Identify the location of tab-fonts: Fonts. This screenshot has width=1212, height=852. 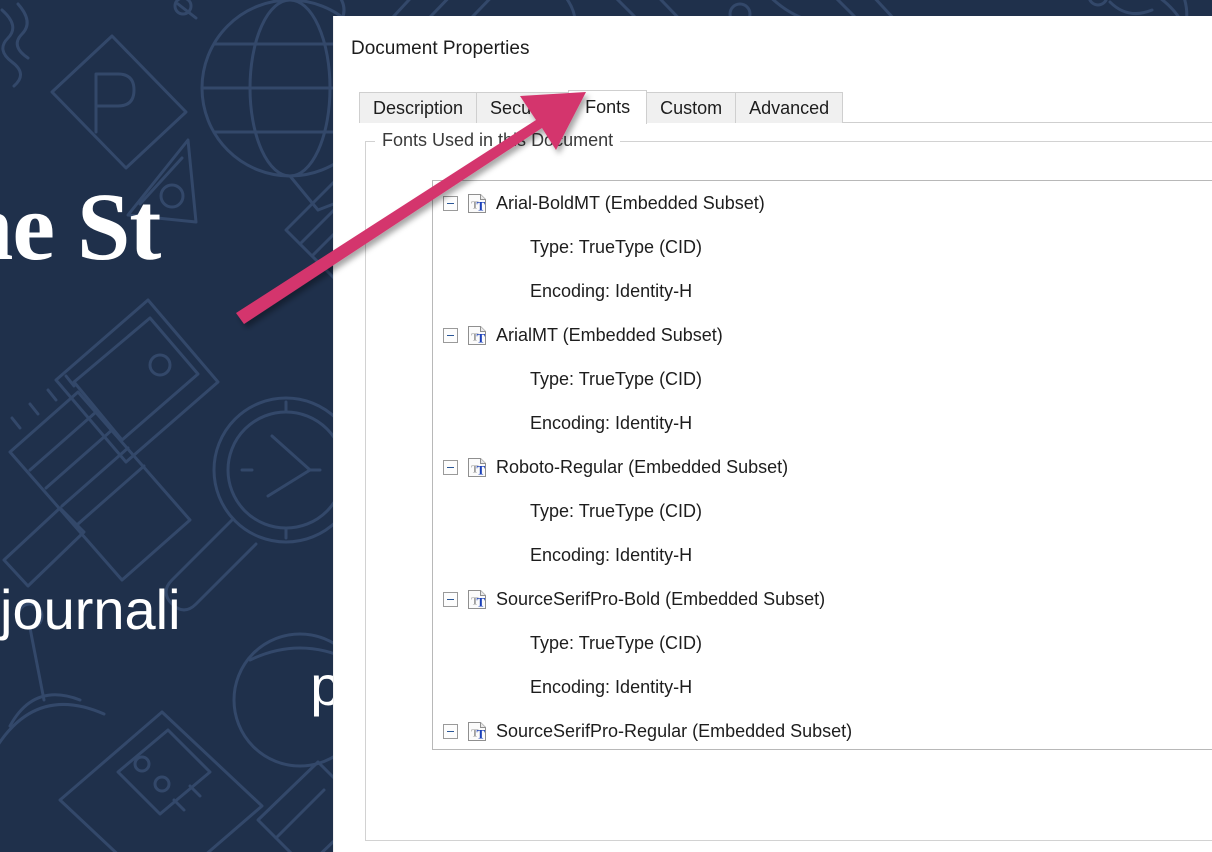
(608, 107).